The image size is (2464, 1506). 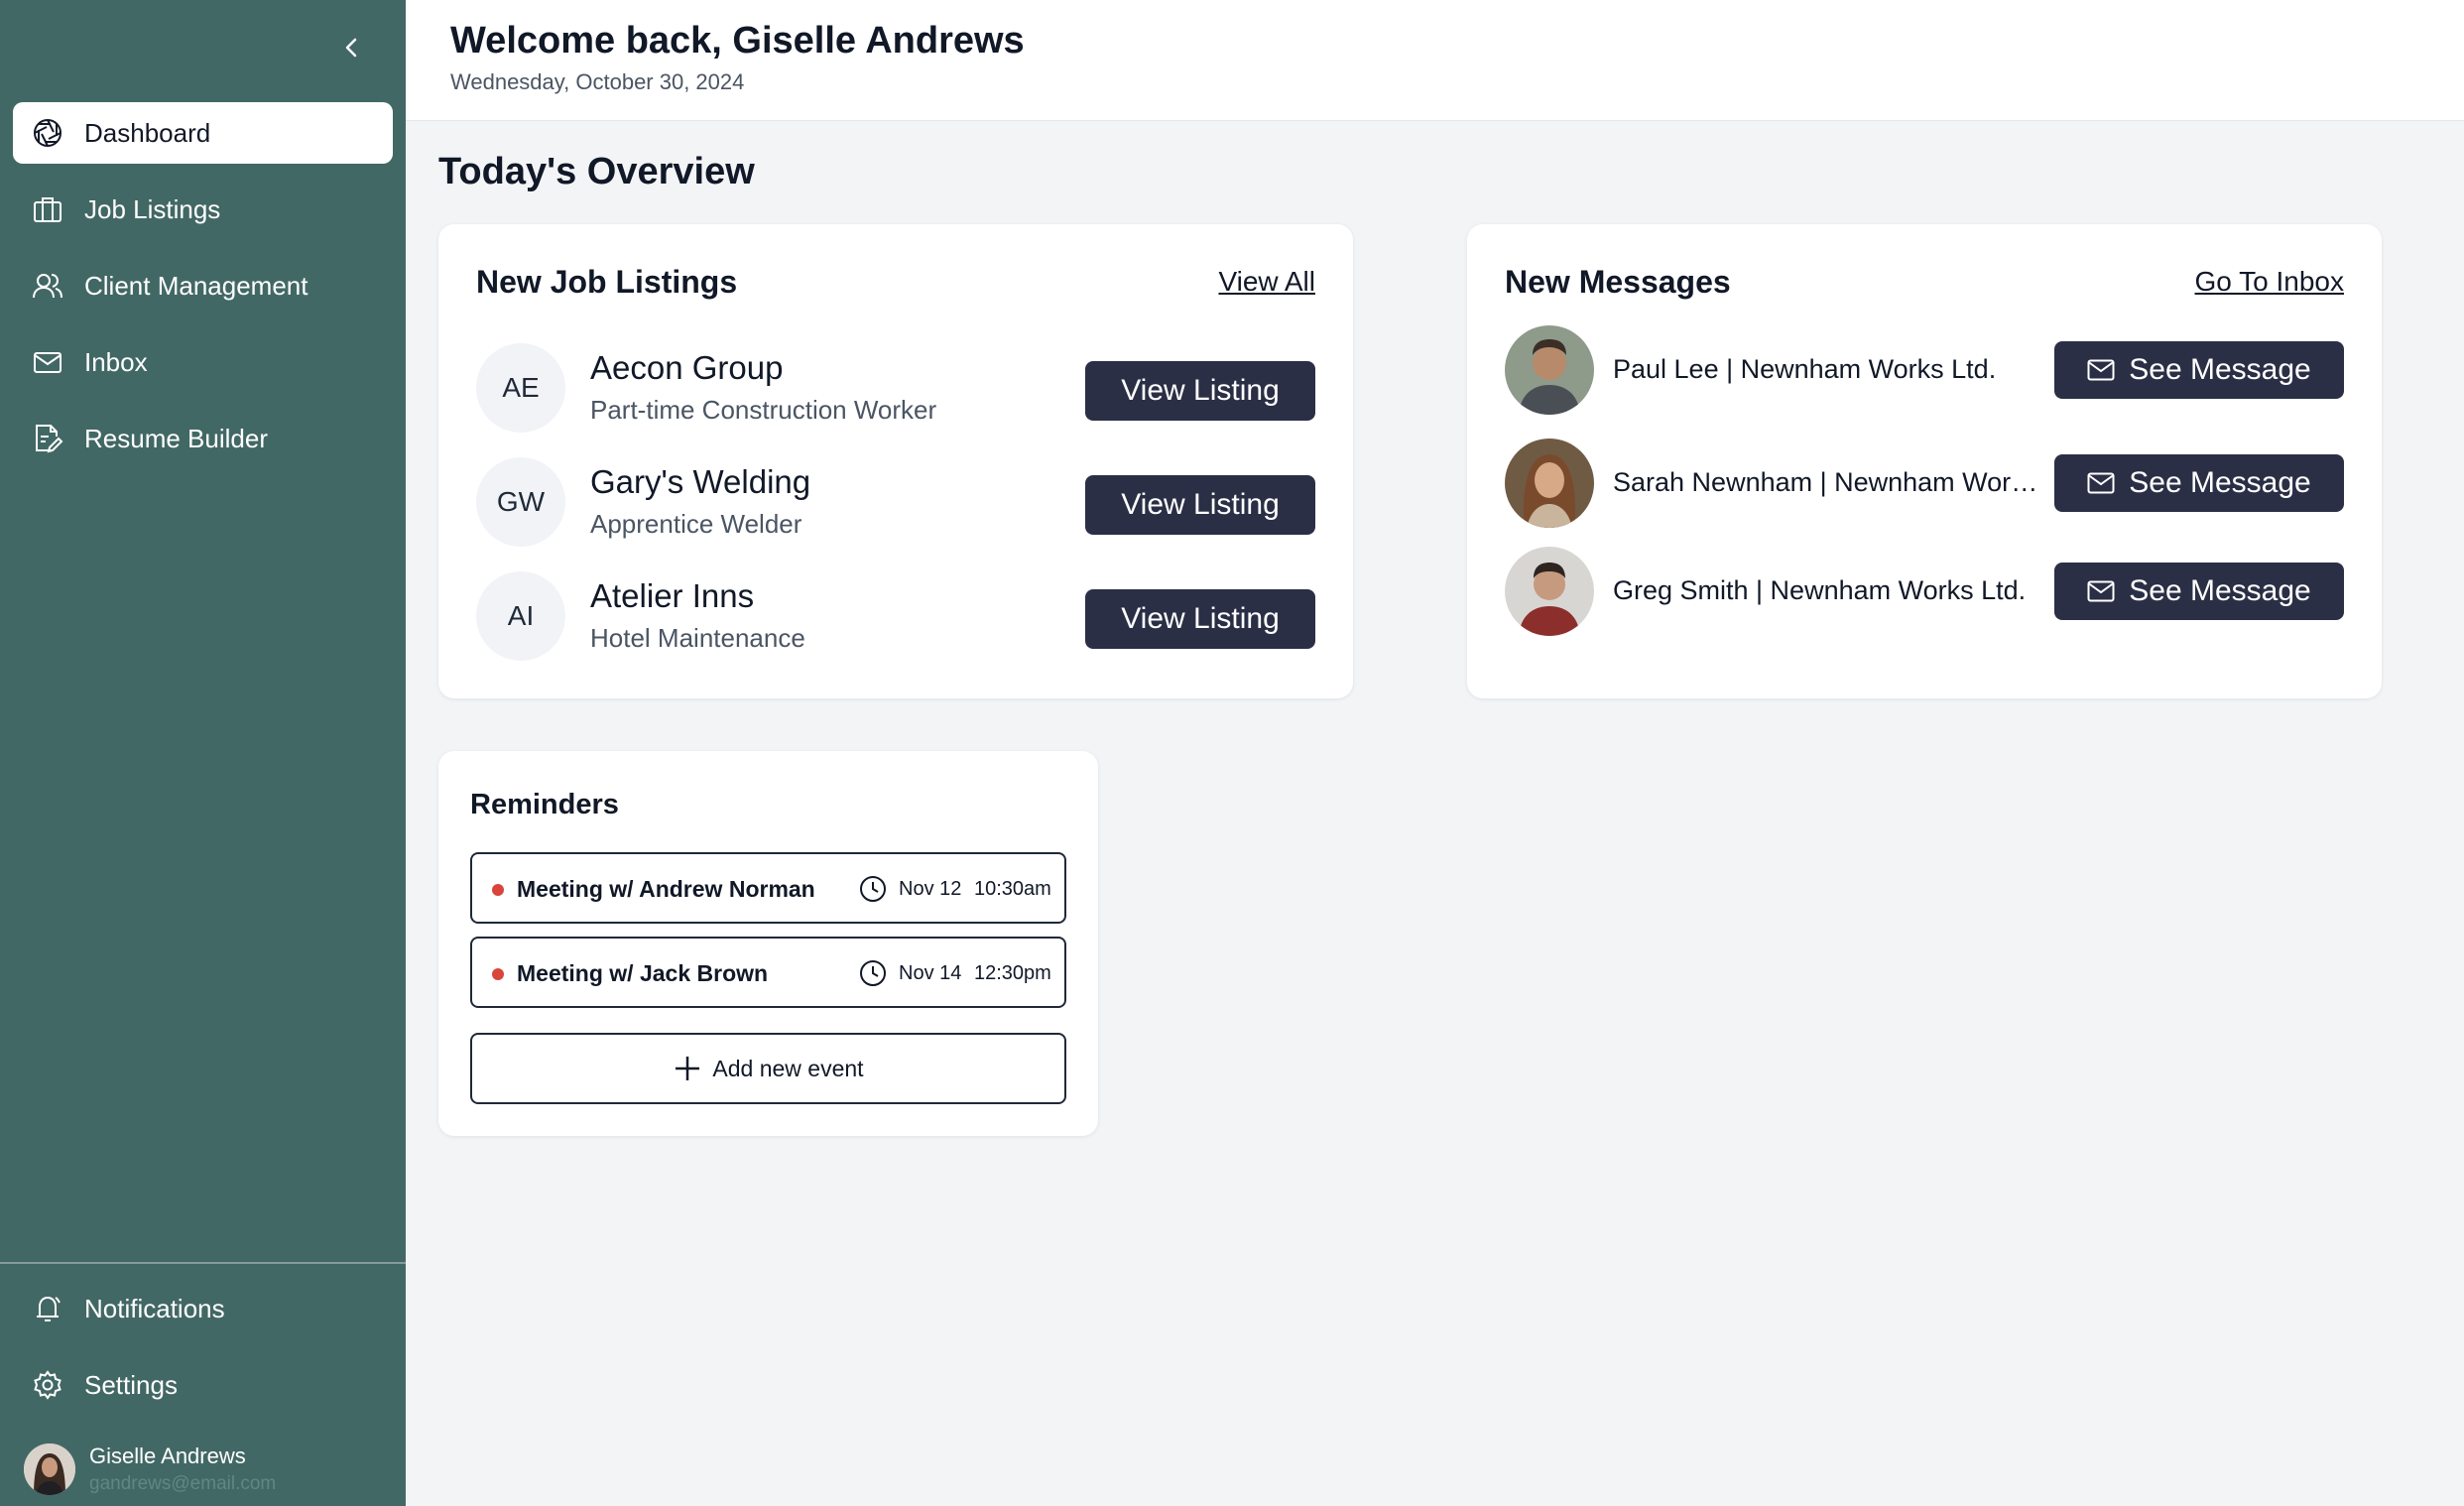 I want to click on view-all-link: View All, so click(x=1266, y=282).